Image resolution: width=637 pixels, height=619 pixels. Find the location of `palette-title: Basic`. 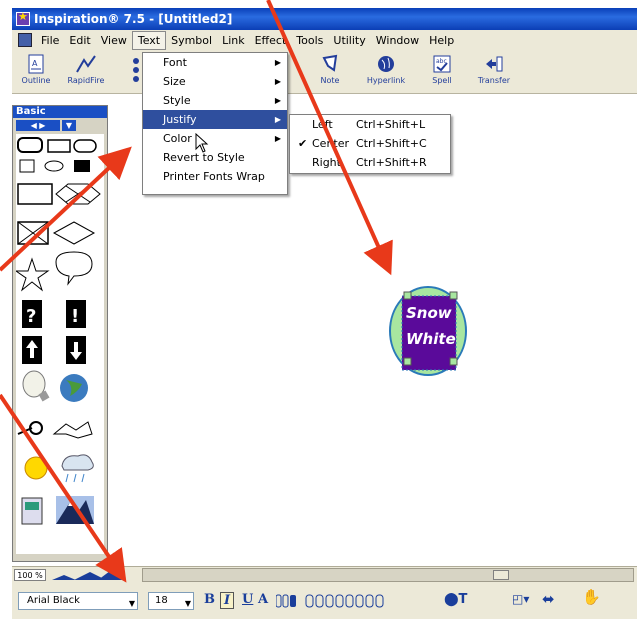

palette-title: Basic is located at coordinates (60, 112).